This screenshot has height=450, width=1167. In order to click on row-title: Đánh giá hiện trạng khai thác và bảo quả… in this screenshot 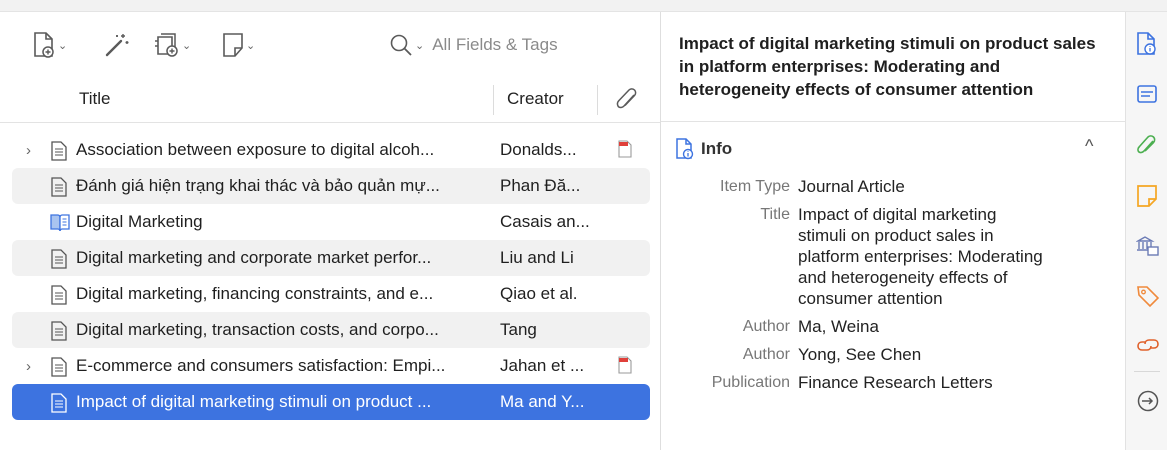, I will do `click(258, 185)`.